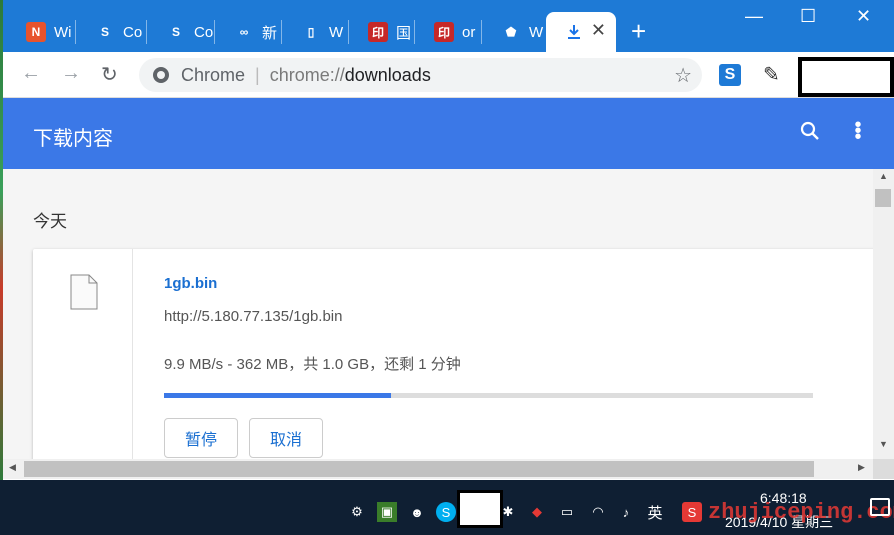 The image size is (894, 535). What do you see at coordinates (12, 467) in the screenshot?
I see `scroll-left-icon: ◀` at bounding box center [12, 467].